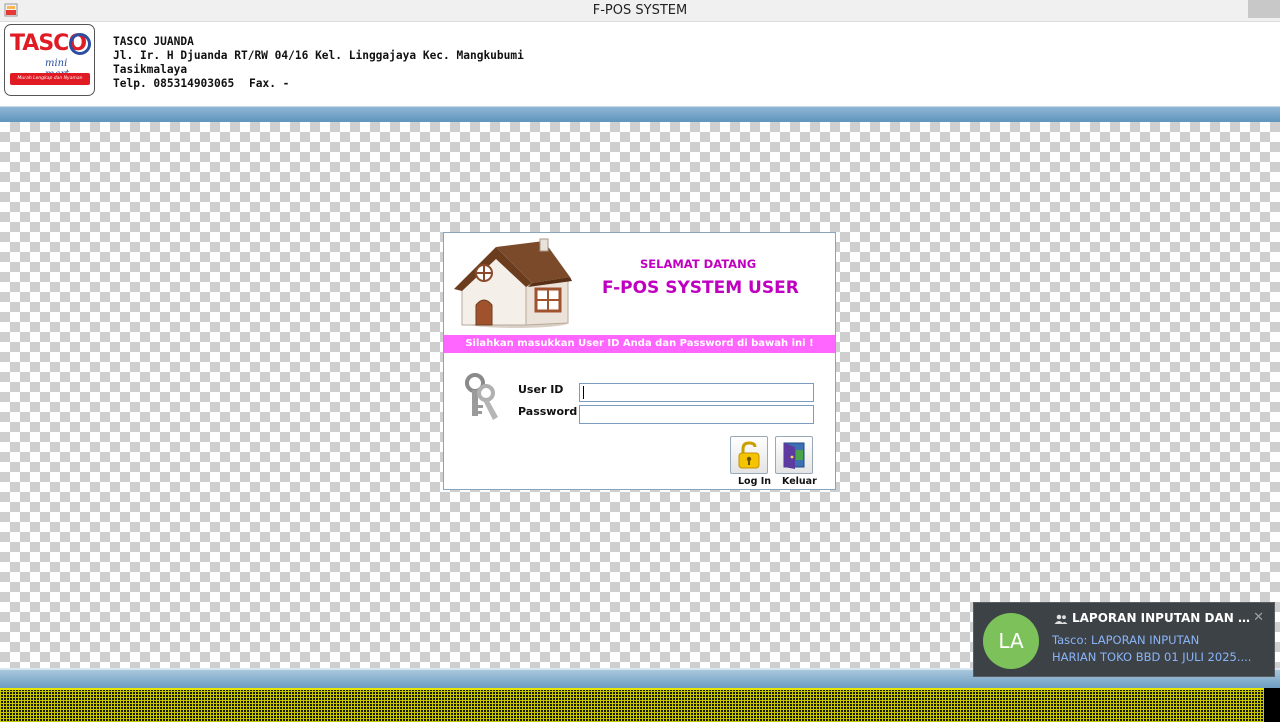 This screenshot has width=1280, height=722. I want to click on store-contact: Telp. 085314903065 Fax. -, so click(318, 84).